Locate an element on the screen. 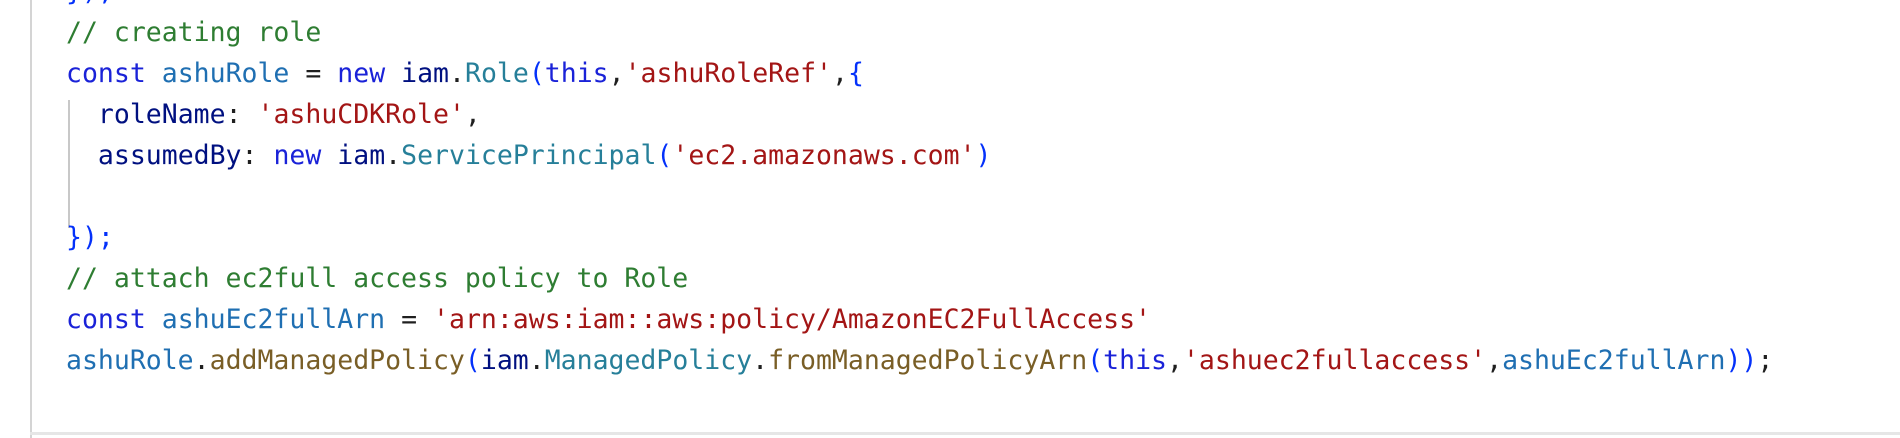 Image resolution: width=1900 pixels, height=438 pixels. code-line: roleName: 'ashuCDKRole', is located at coordinates (289, 114).